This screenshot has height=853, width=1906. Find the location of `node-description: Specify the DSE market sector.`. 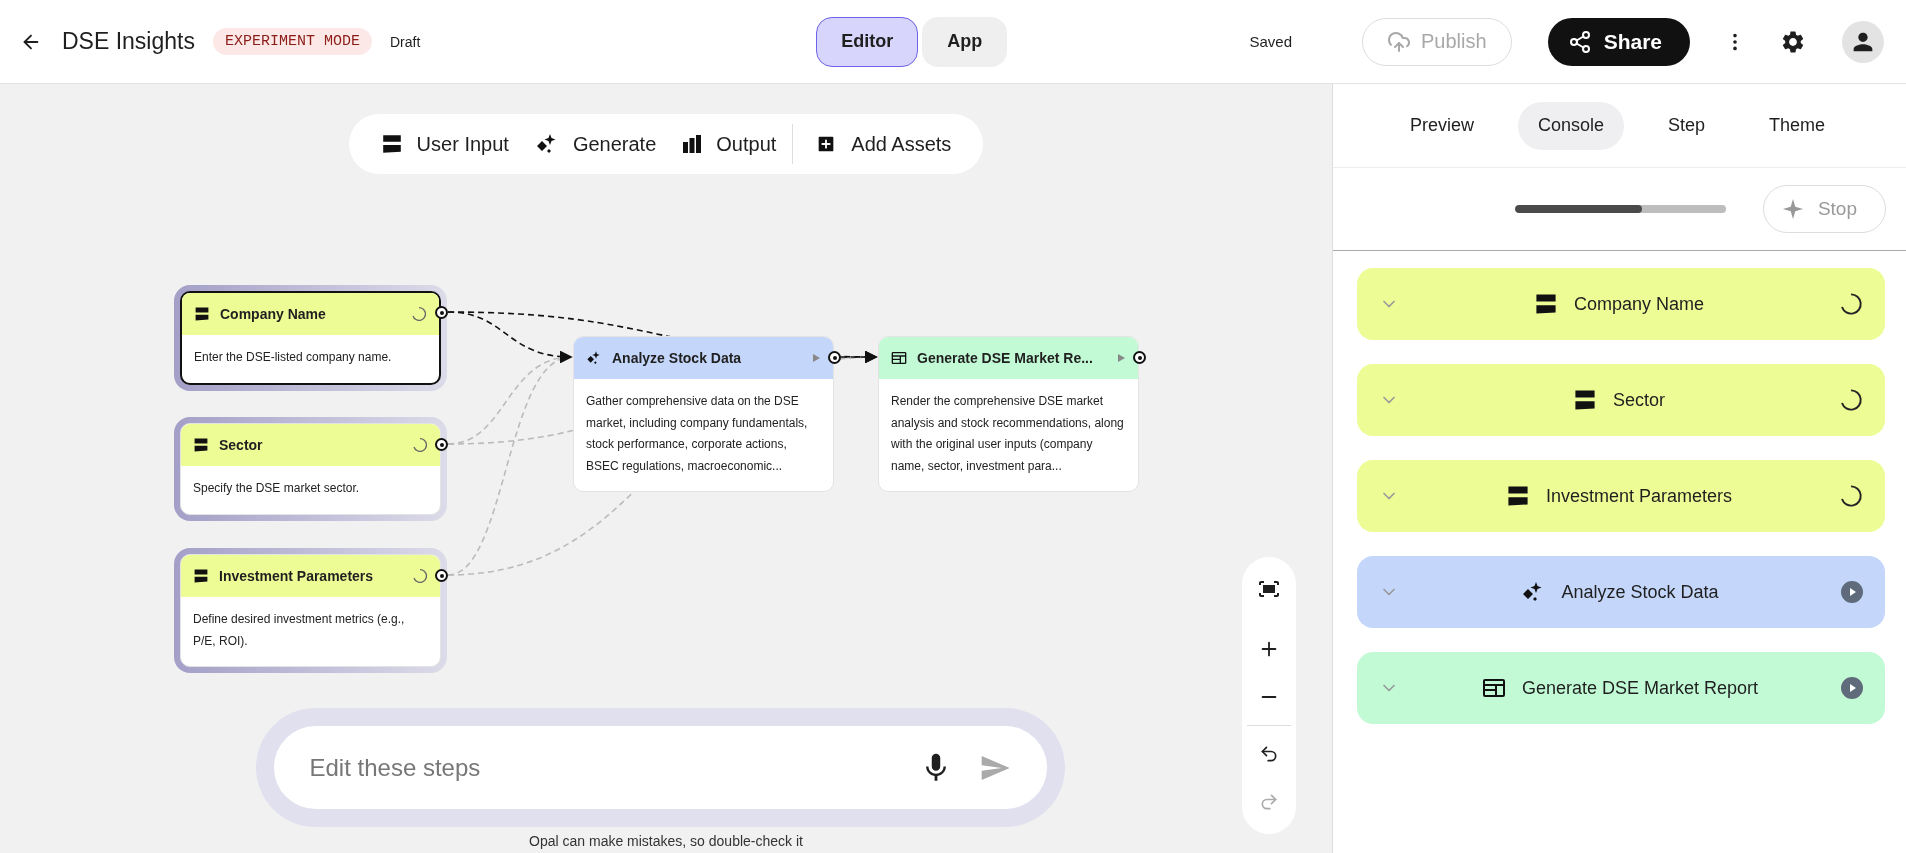

node-description: Specify the DSE market sector. is located at coordinates (276, 488).